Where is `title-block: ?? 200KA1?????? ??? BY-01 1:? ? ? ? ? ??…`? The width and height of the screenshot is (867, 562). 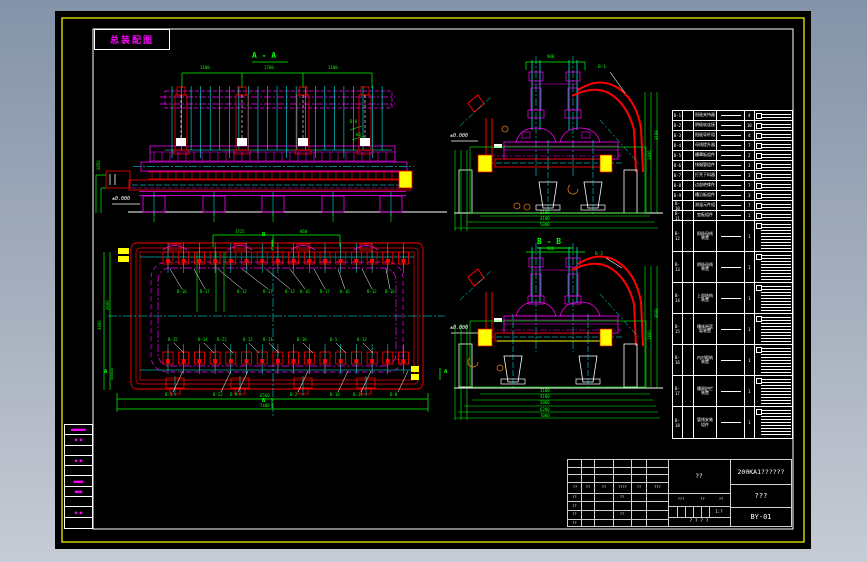
title-block: ?? 200KA1?????? ??? BY-01 1:? ? ? ? ? ??… is located at coordinates (679, 493).